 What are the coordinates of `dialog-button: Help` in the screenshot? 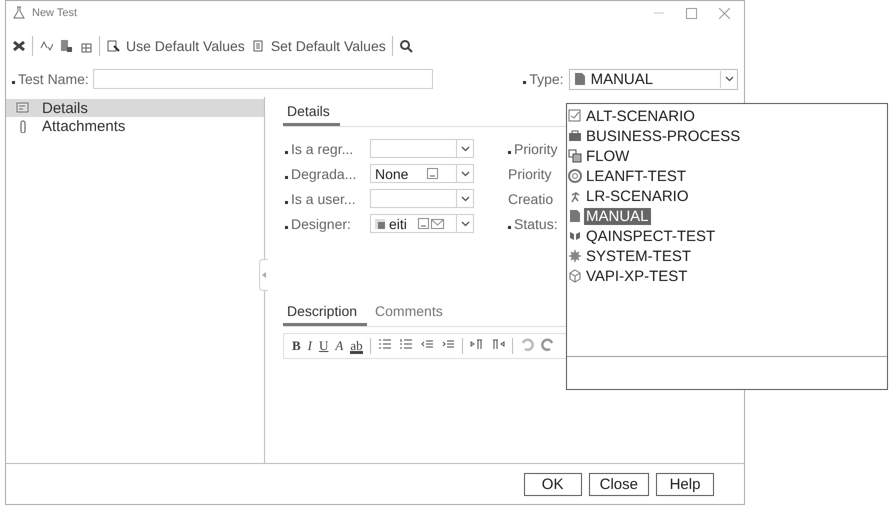 It's located at (685, 484).